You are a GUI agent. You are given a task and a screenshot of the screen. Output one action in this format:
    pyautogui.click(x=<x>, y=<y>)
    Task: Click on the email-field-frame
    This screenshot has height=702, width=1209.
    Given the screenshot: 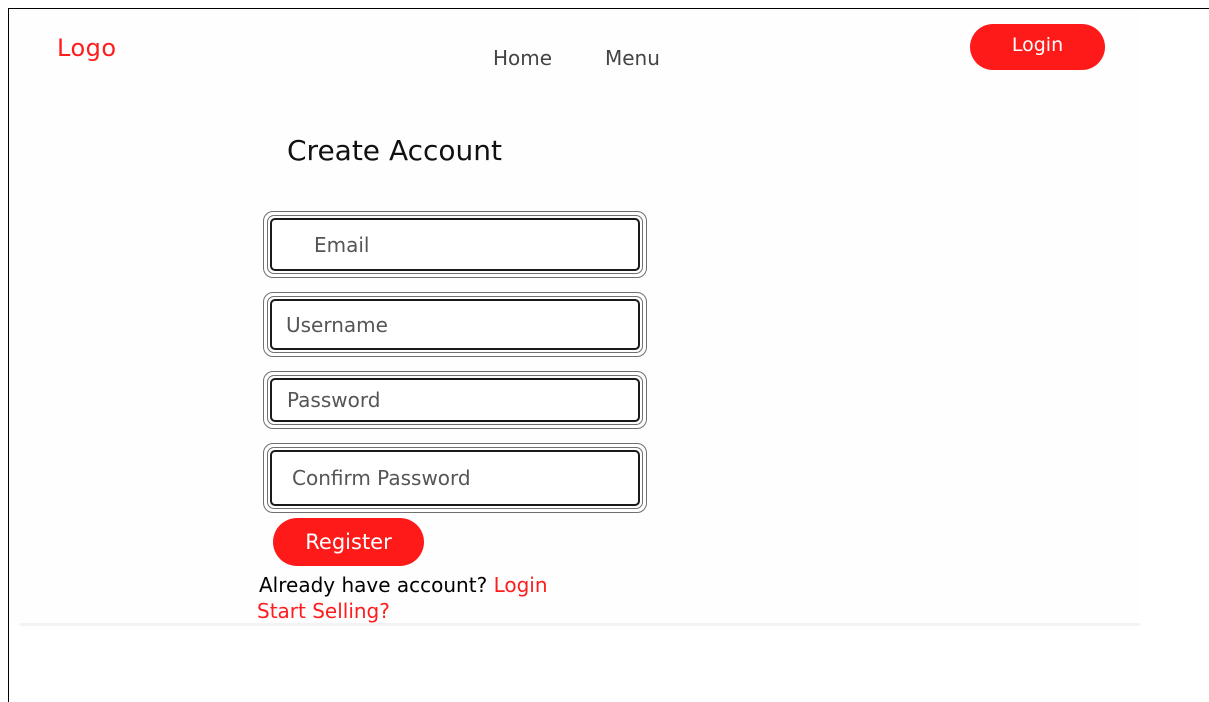 What is the action you would take?
    pyautogui.click(x=455, y=244)
    